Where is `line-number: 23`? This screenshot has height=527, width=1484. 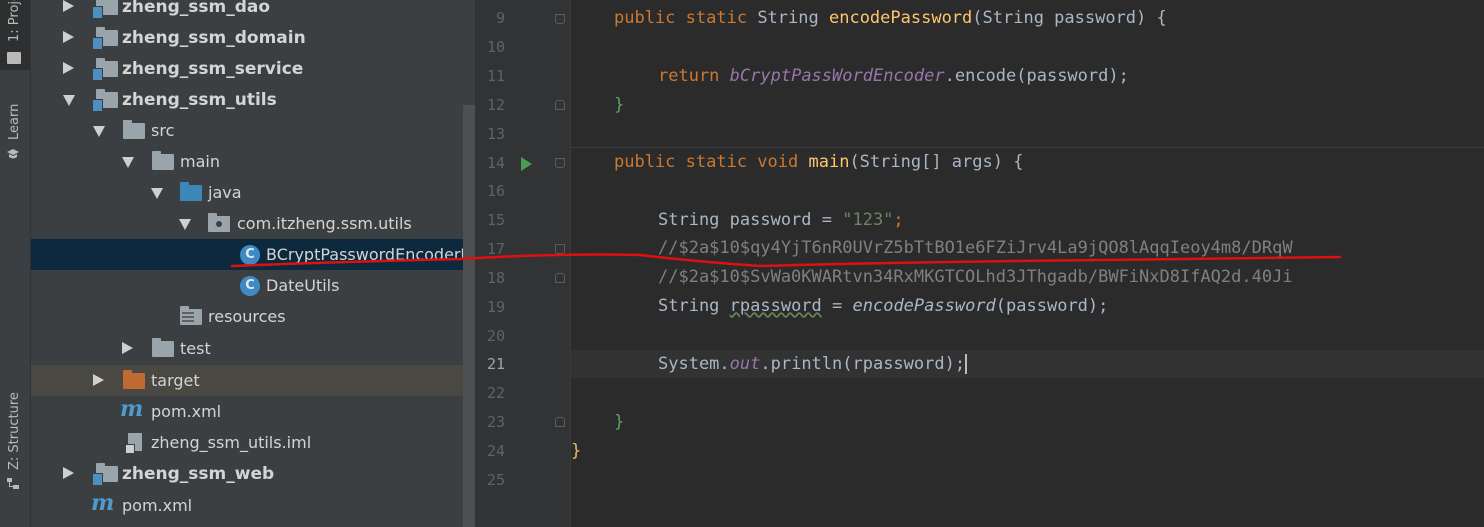
line-number: 23 is located at coordinates (495, 422).